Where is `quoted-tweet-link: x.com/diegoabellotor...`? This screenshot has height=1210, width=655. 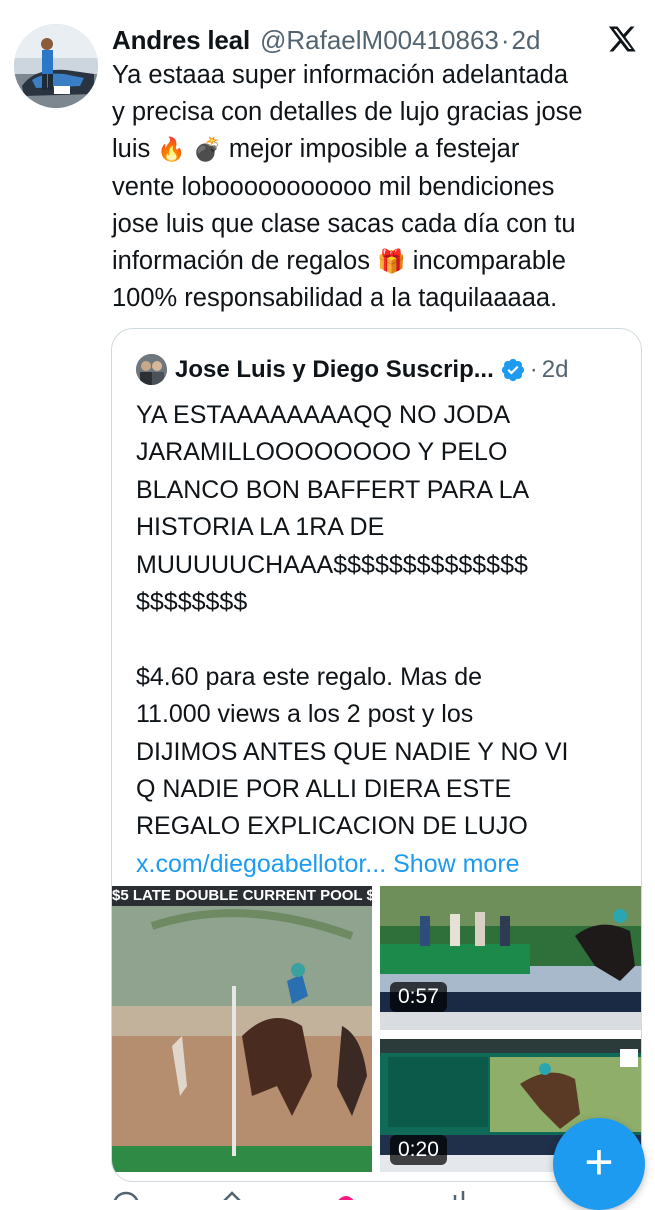 quoted-tweet-link: x.com/diegoabellotor... is located at coordinates (261, 864).